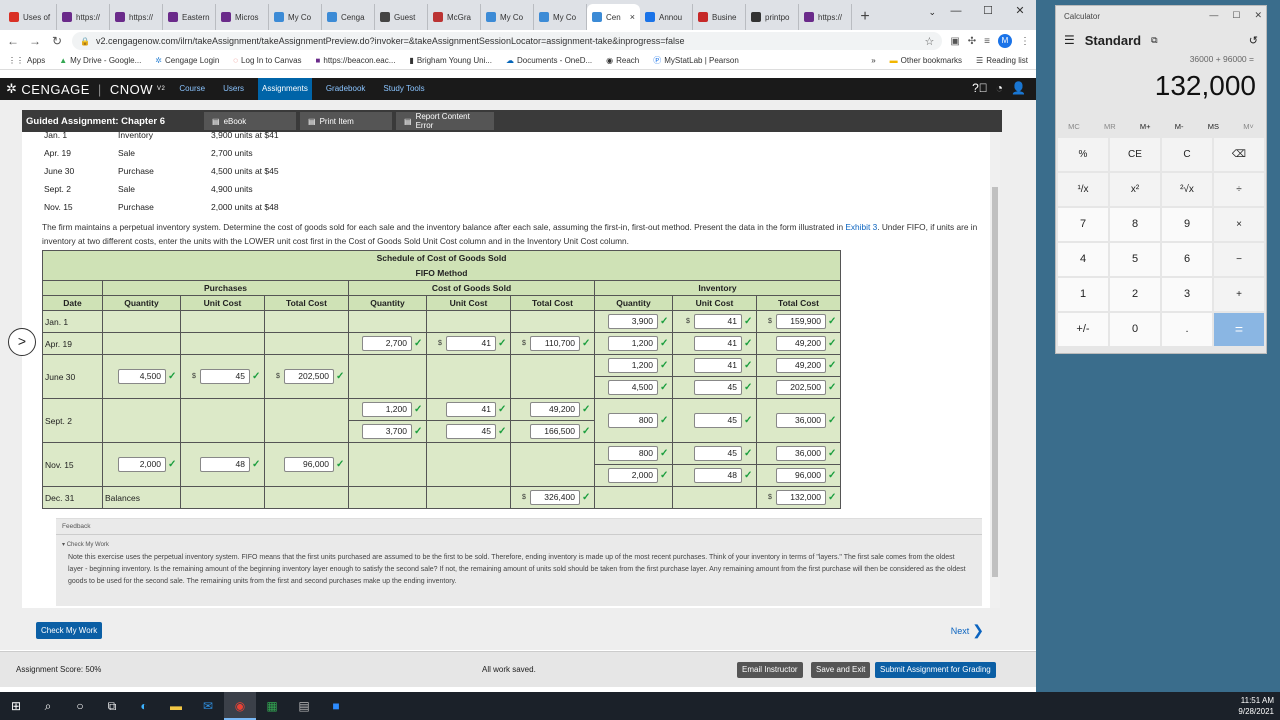  What do you see at coordinates (144, 706) in the screenshot?
I see `edge-icon: ◐` at bounding box center [144, 706].